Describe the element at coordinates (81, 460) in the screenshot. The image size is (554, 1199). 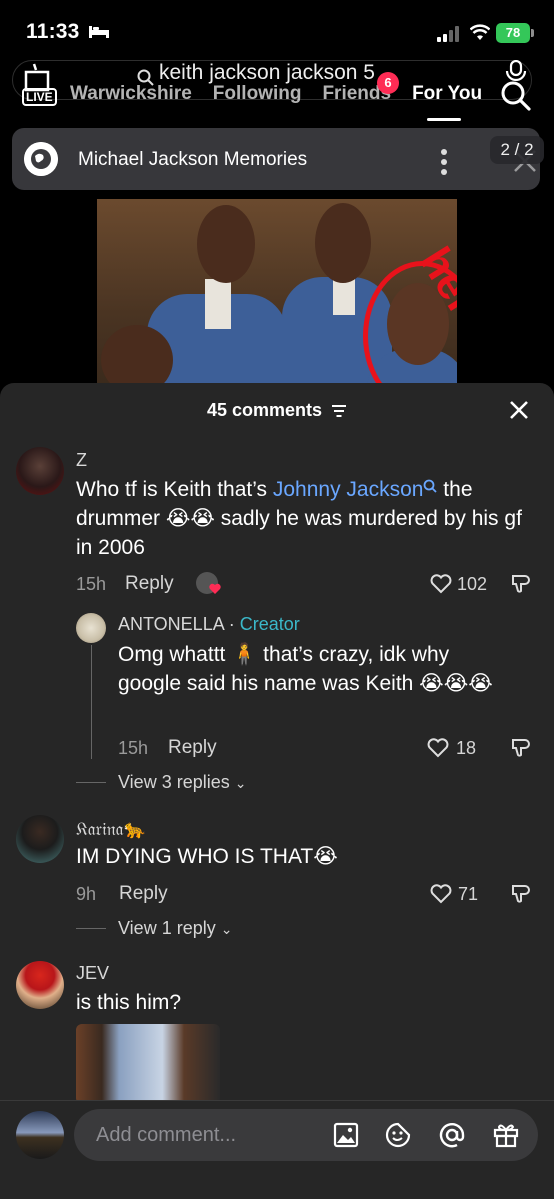
I see `comment-username: Z` at that location.